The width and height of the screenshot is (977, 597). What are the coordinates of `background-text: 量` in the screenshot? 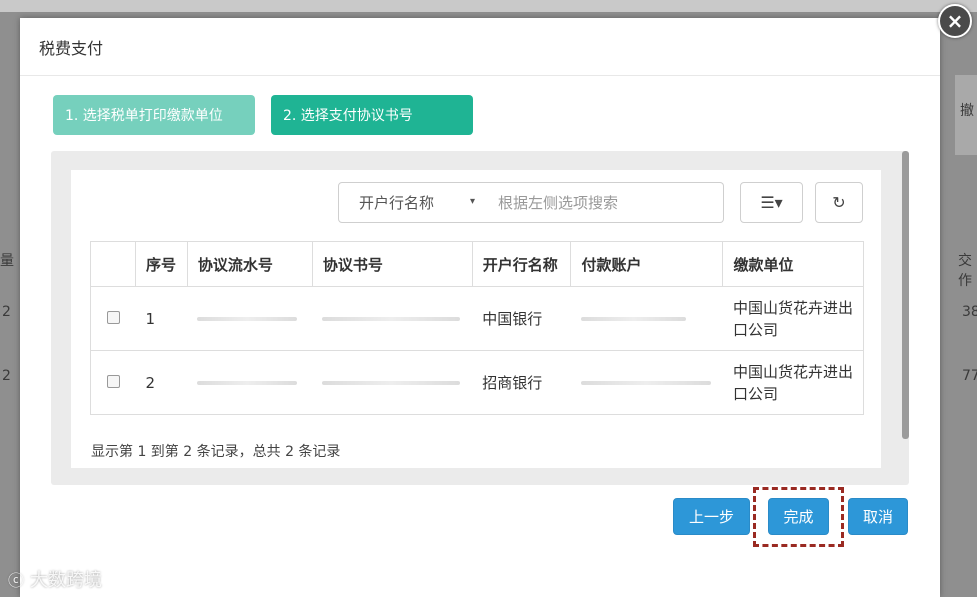 It's located at (7, 261).